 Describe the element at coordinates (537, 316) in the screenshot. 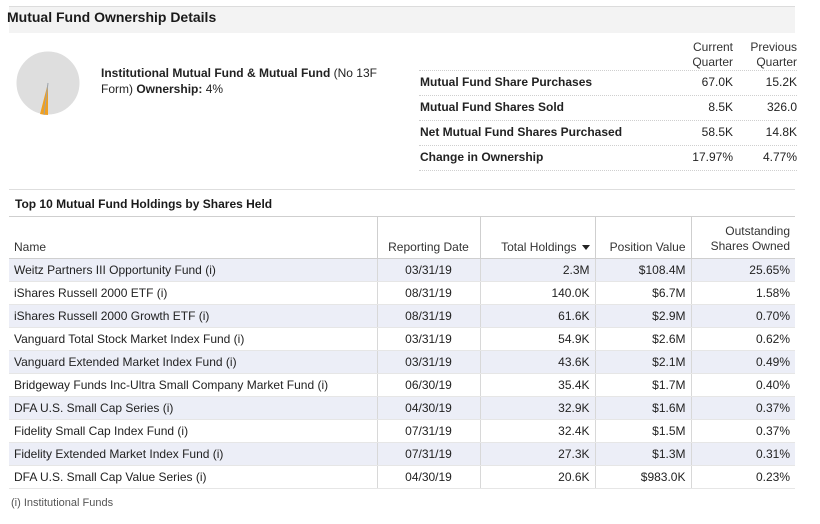

I see `total-holdings: 61.6K` at that location.